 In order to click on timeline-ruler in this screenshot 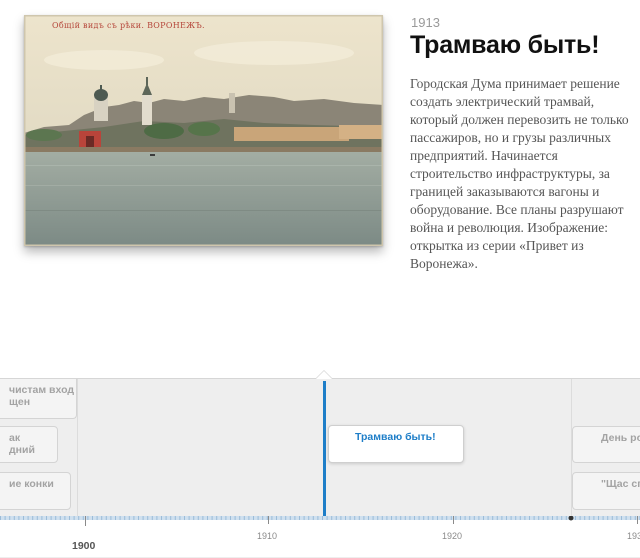, I will do `click(320, 521)`.